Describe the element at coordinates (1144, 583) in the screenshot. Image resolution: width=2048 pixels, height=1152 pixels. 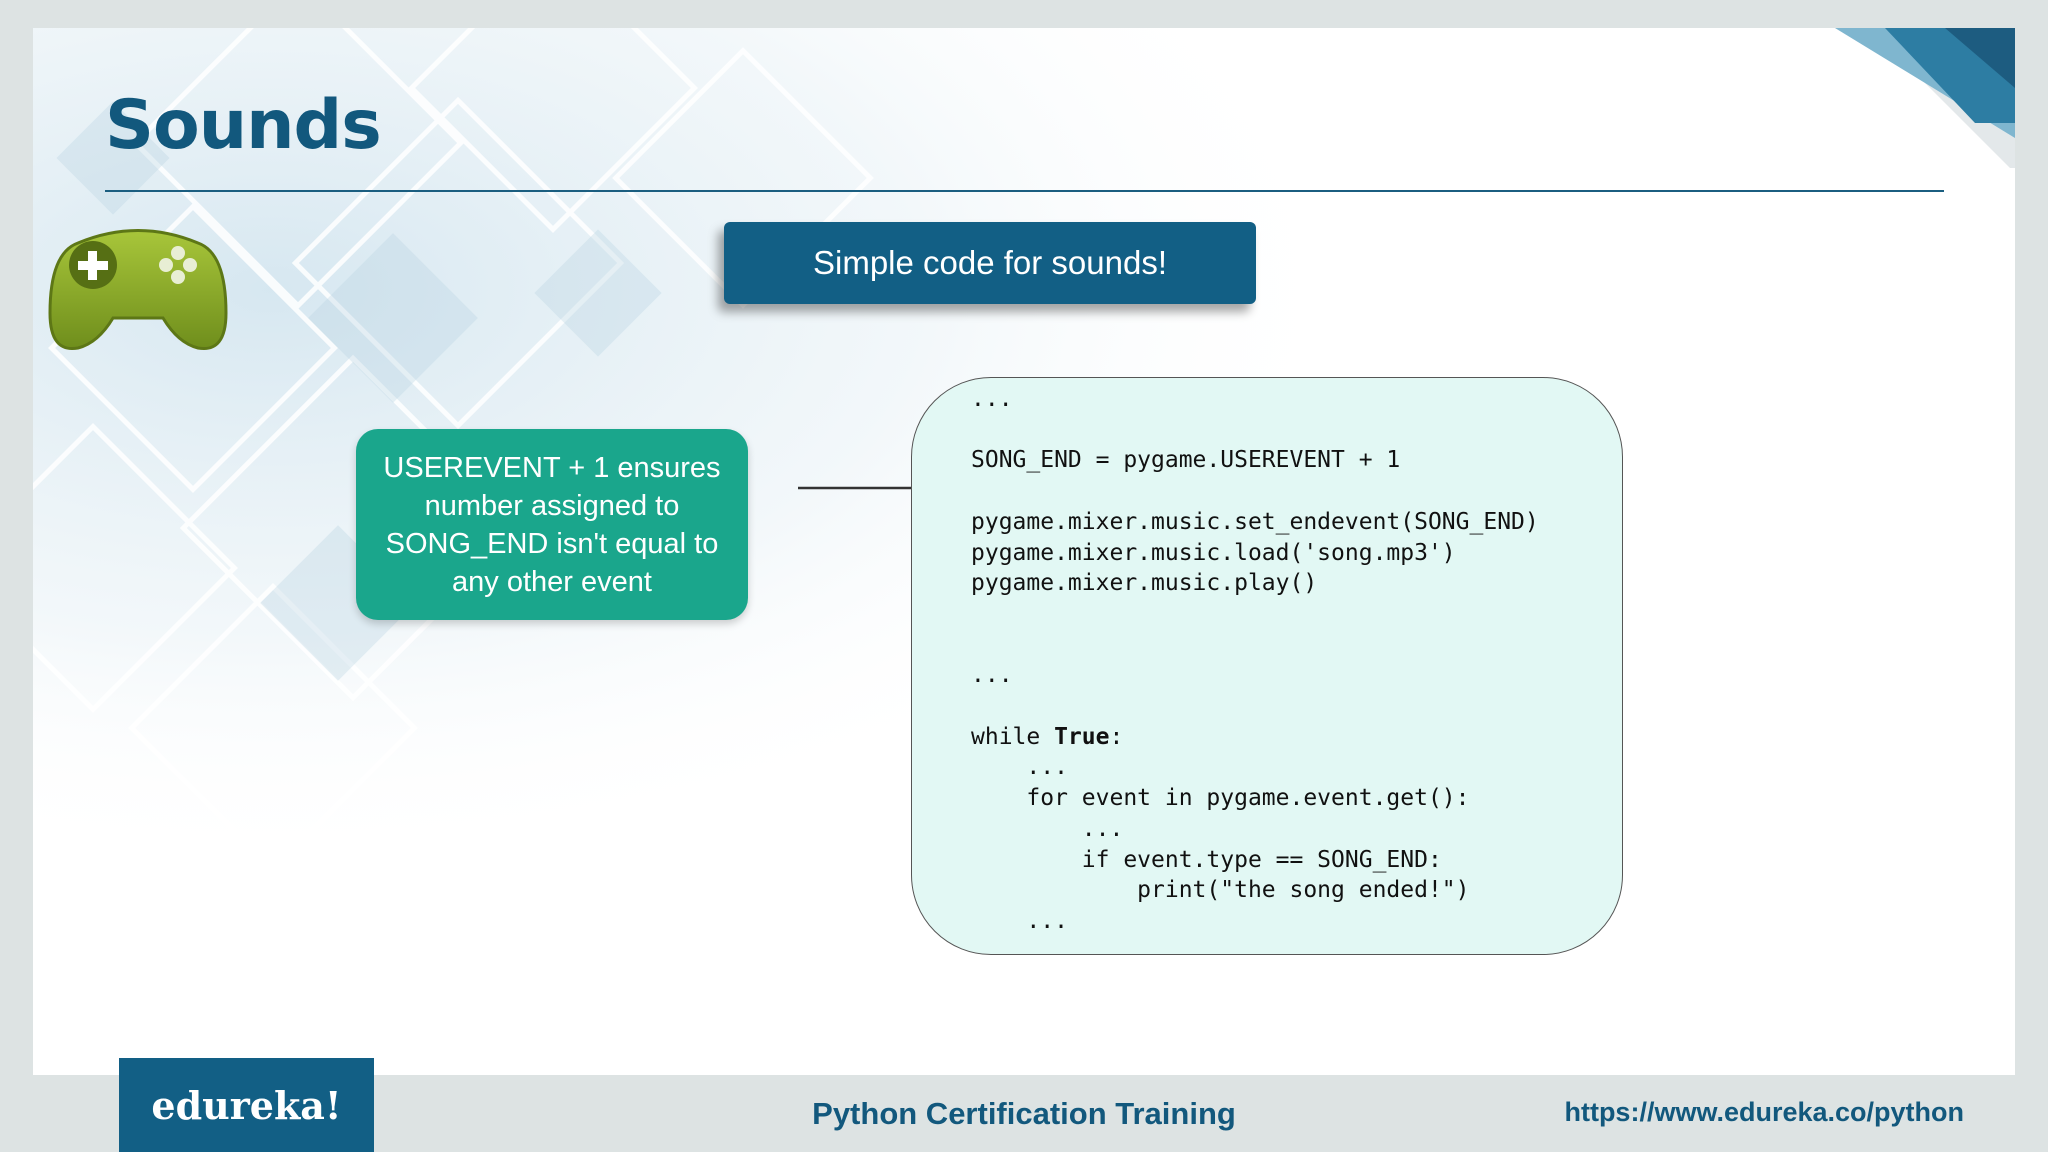
I see `code-line: pygame.mixer.music.play()` at that location.